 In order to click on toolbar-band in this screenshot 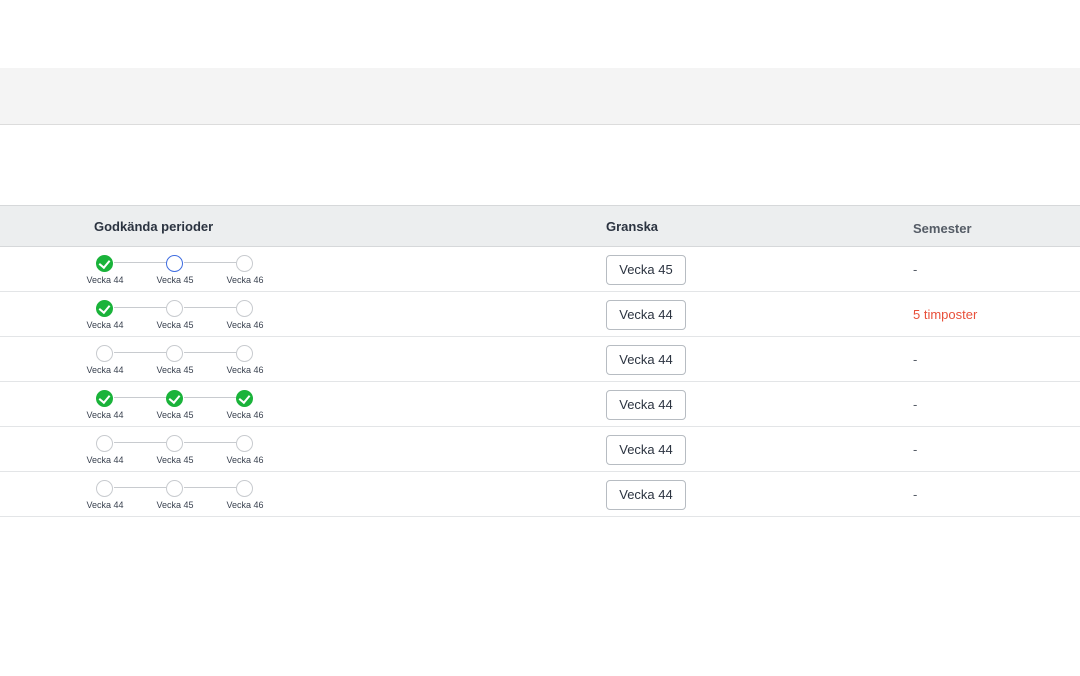, I will do `click(540, 96)`.